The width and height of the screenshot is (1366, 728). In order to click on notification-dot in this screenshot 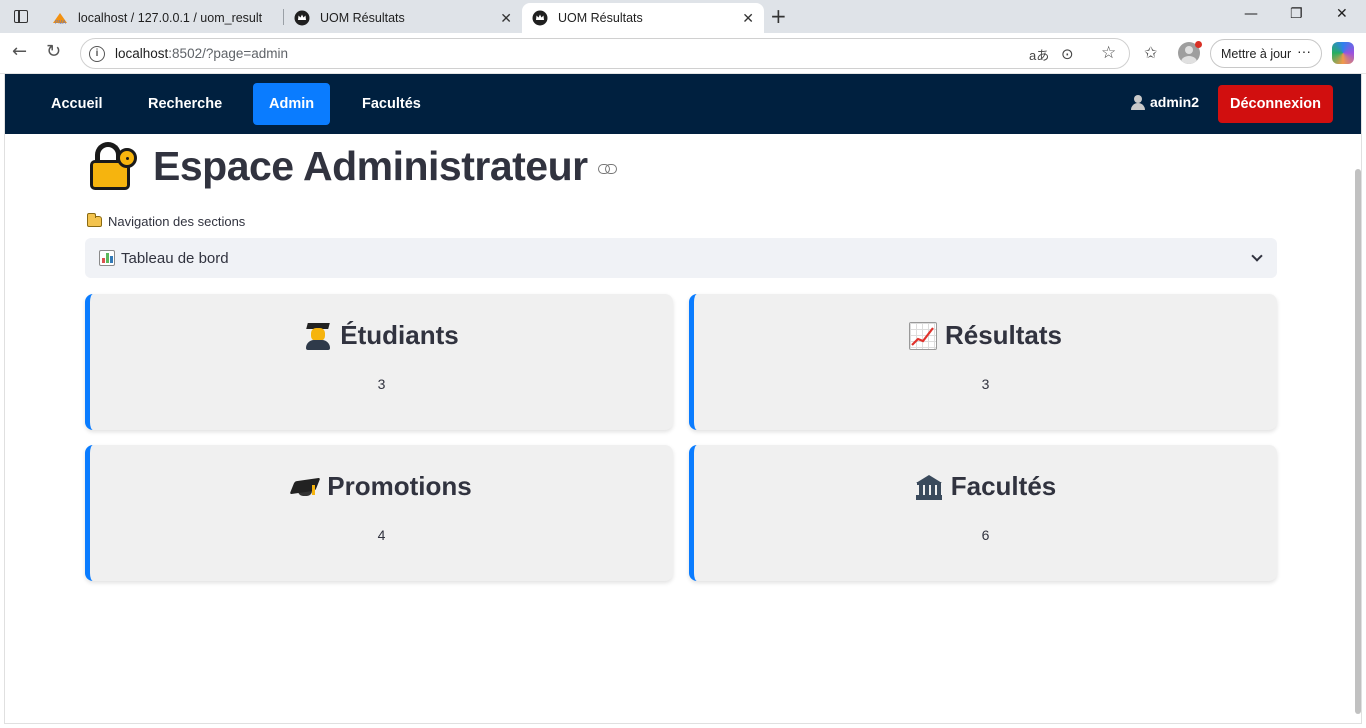, I will do `click(1198, 44)`.